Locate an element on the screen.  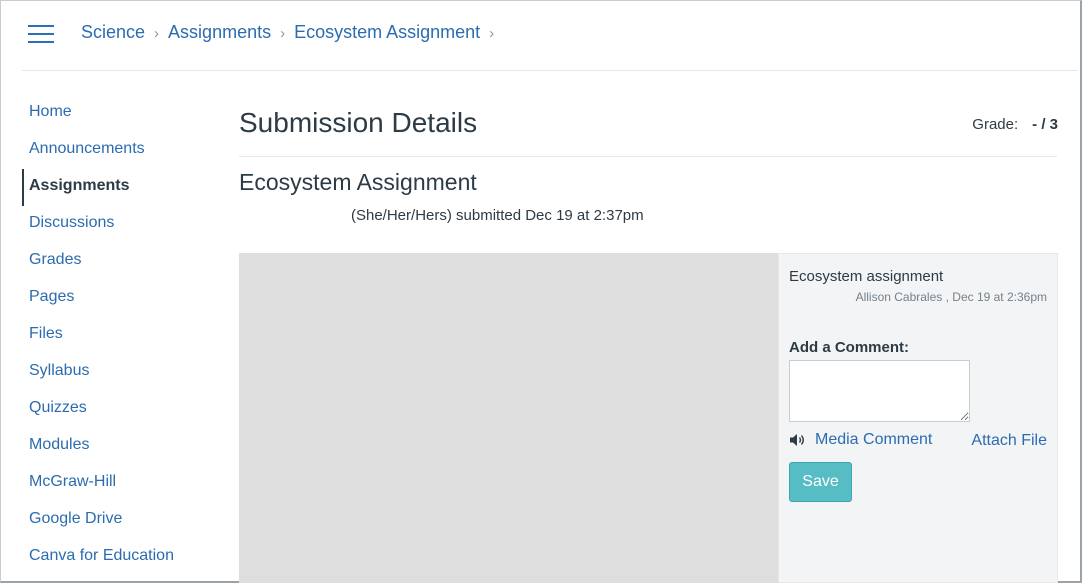
breadcrumb-science: Science is located at coordinates (113, 32).